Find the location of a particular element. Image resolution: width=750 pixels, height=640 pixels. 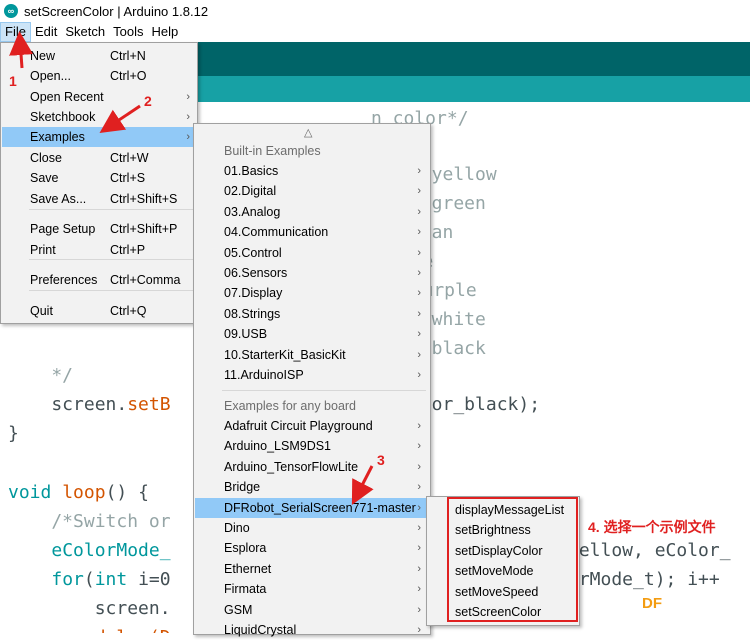

menu-item-shortcut: Ctrl+S is located at coordinates (128, 178).